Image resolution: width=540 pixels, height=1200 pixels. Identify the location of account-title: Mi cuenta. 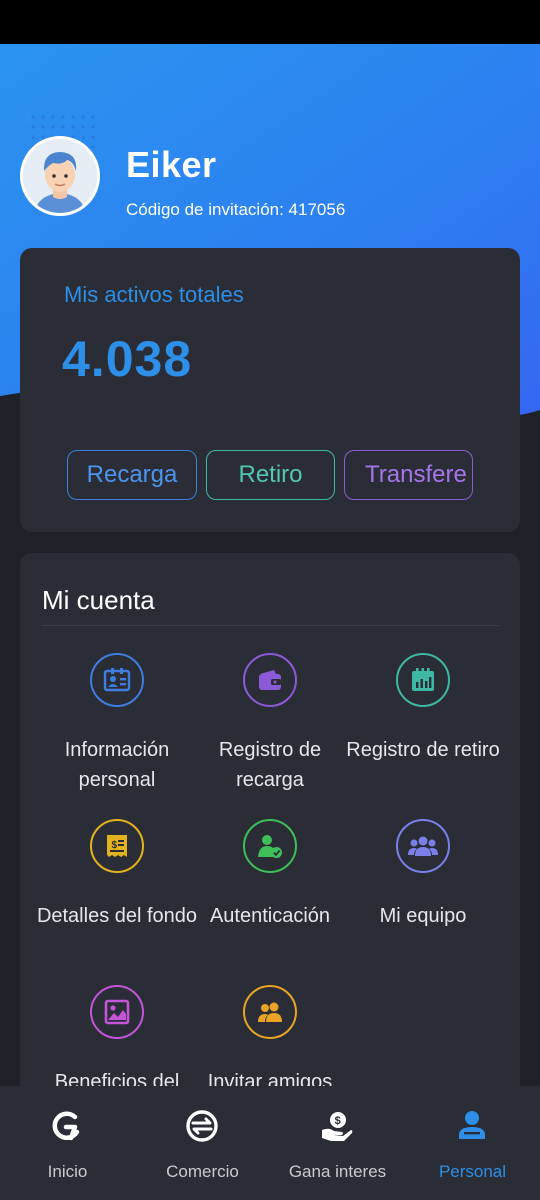
(98, 600).